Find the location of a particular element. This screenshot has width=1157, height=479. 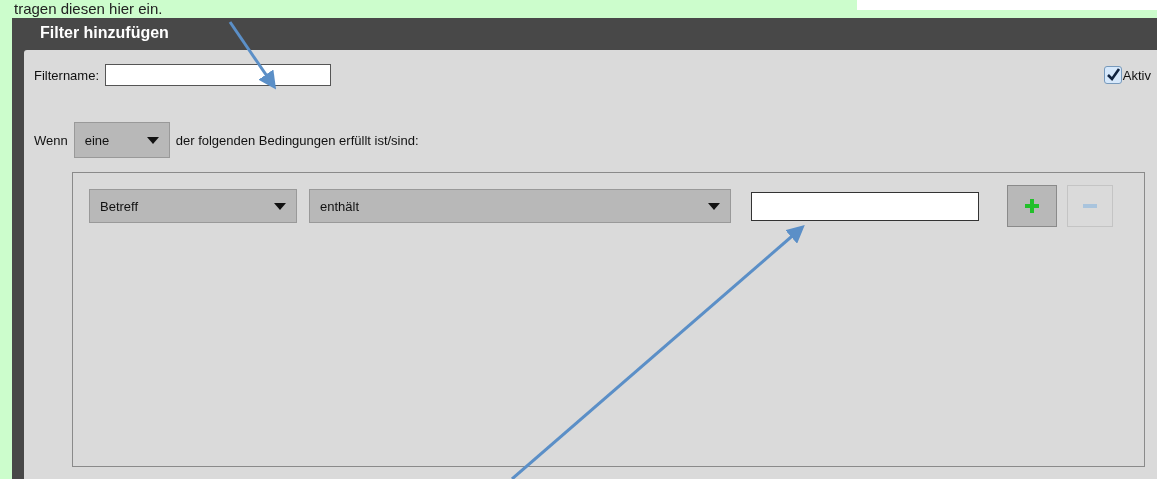

condition-value-field is located at coordinates (865, 206).